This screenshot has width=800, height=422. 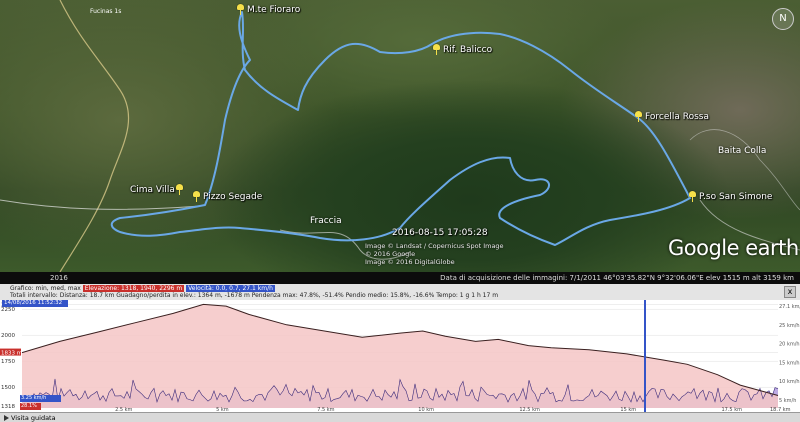 I want to click on close-profile-button: x, so click(x=790, y=292).